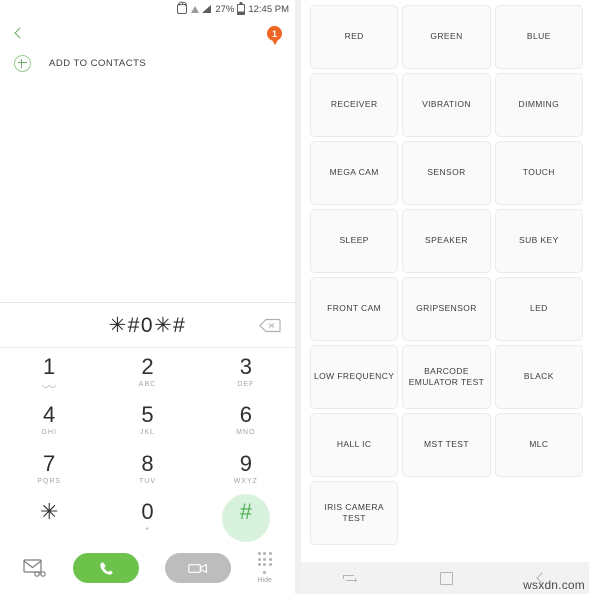  What do you see at coordinates (538, 37) in the screenshot?
I see `test-tile-blue: BLUE` at bounding box center [538, 37].